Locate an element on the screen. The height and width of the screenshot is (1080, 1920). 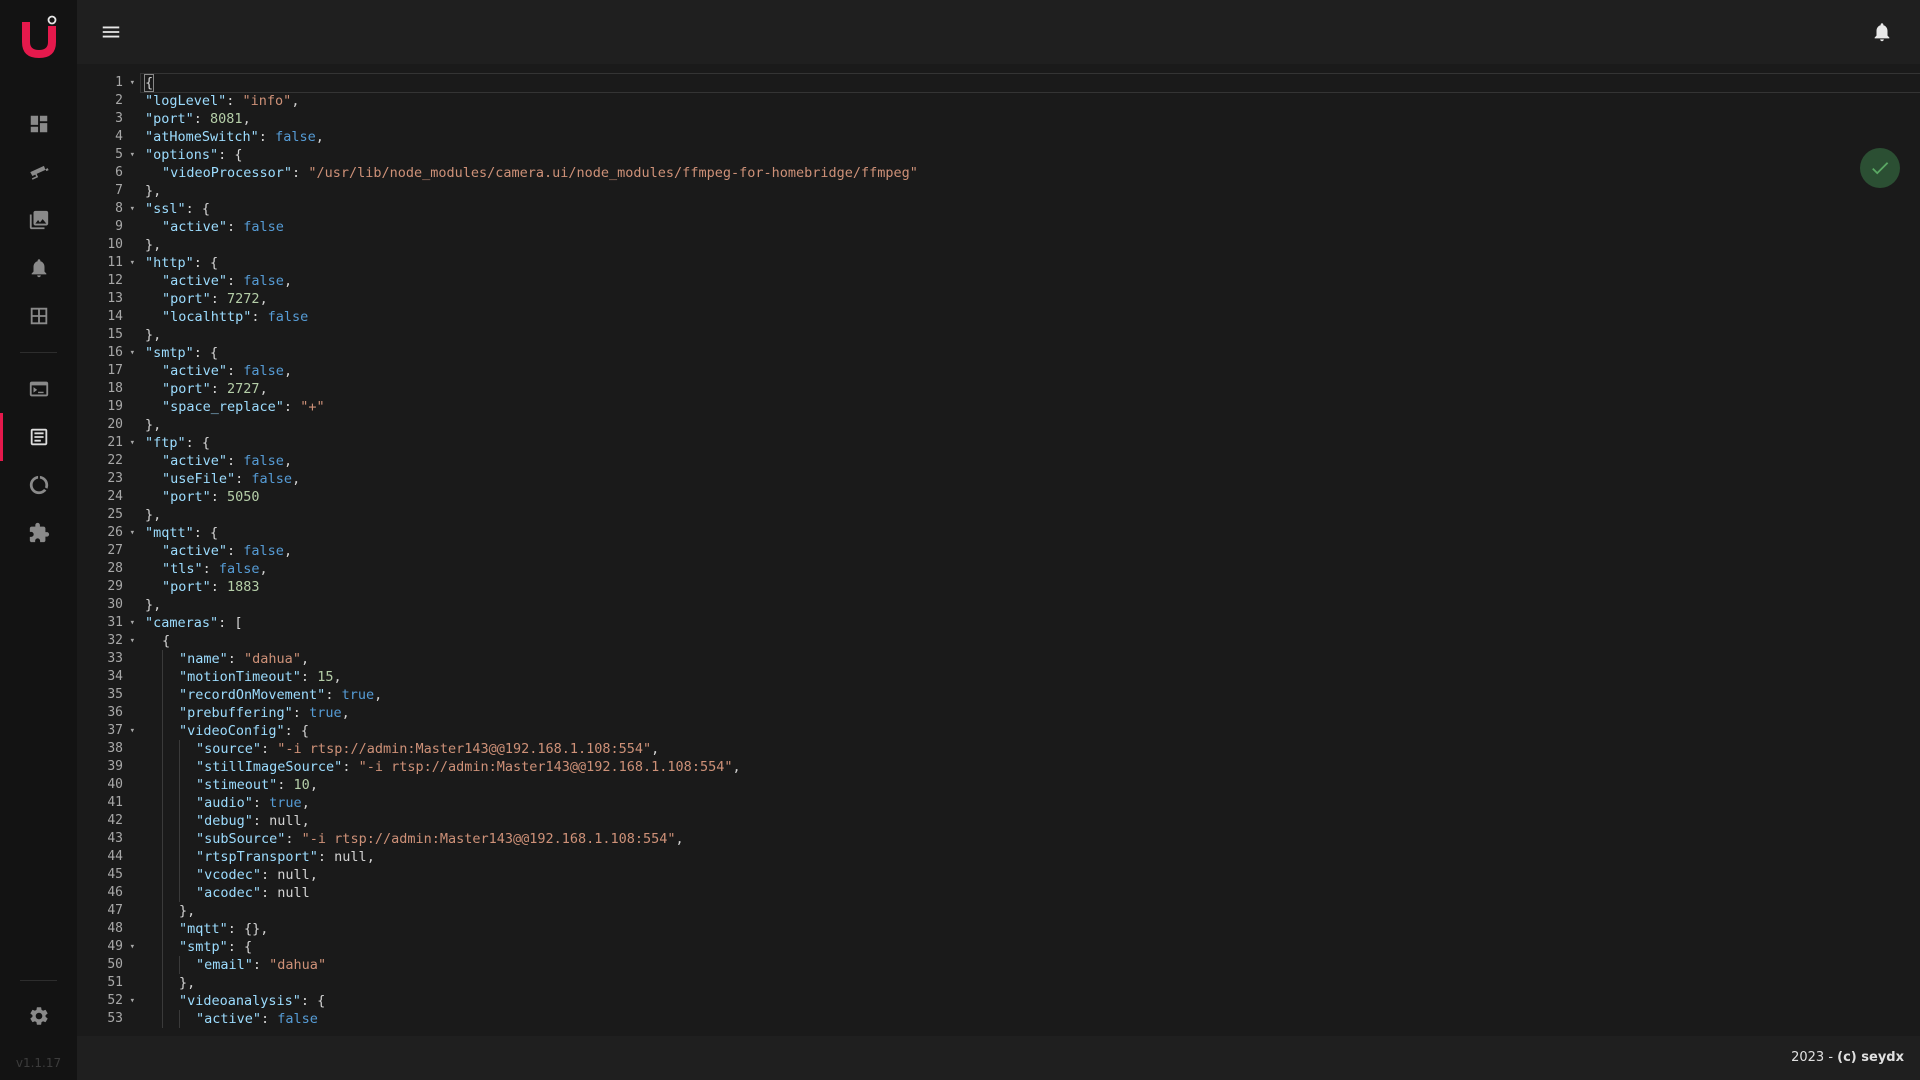
line-number: 49 is located at coordinates (107, 947).